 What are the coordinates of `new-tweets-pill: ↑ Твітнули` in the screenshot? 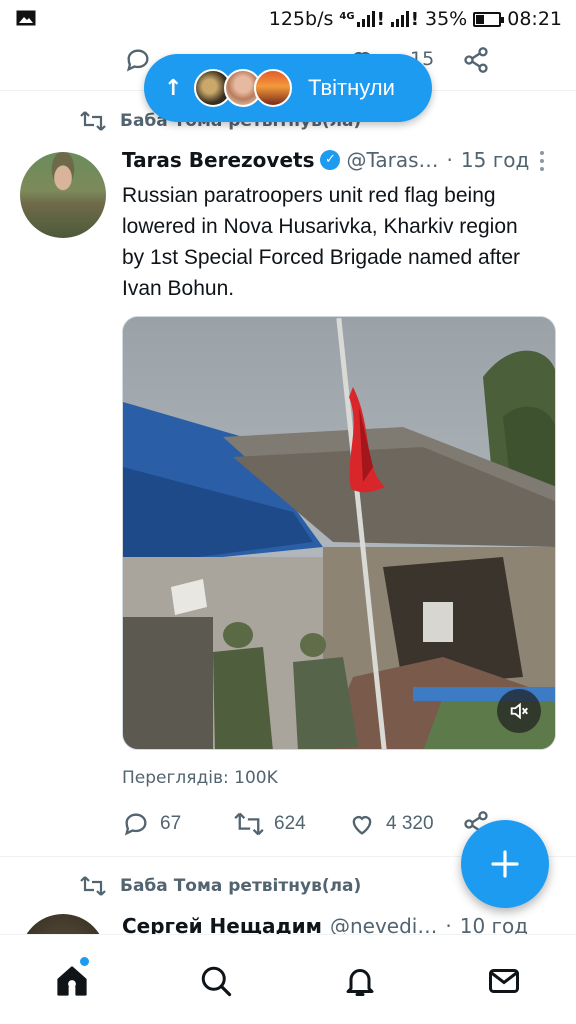 It's located at (288, 88).